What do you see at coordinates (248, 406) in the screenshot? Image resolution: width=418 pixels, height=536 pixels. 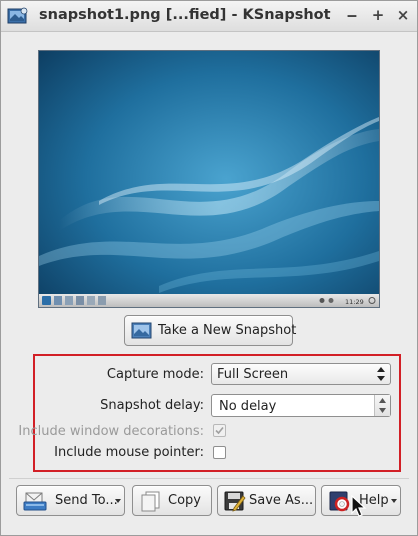 I see `snapshot-delay-value: No delay` at bounding box center [248, 406].